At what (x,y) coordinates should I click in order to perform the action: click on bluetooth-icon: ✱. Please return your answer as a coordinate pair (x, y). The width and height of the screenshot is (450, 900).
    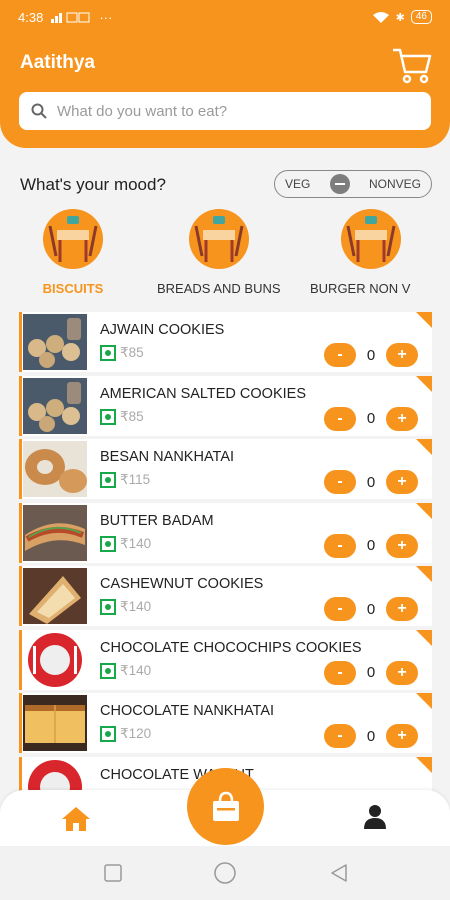
    Looking at the image, I should click on (400, 17).